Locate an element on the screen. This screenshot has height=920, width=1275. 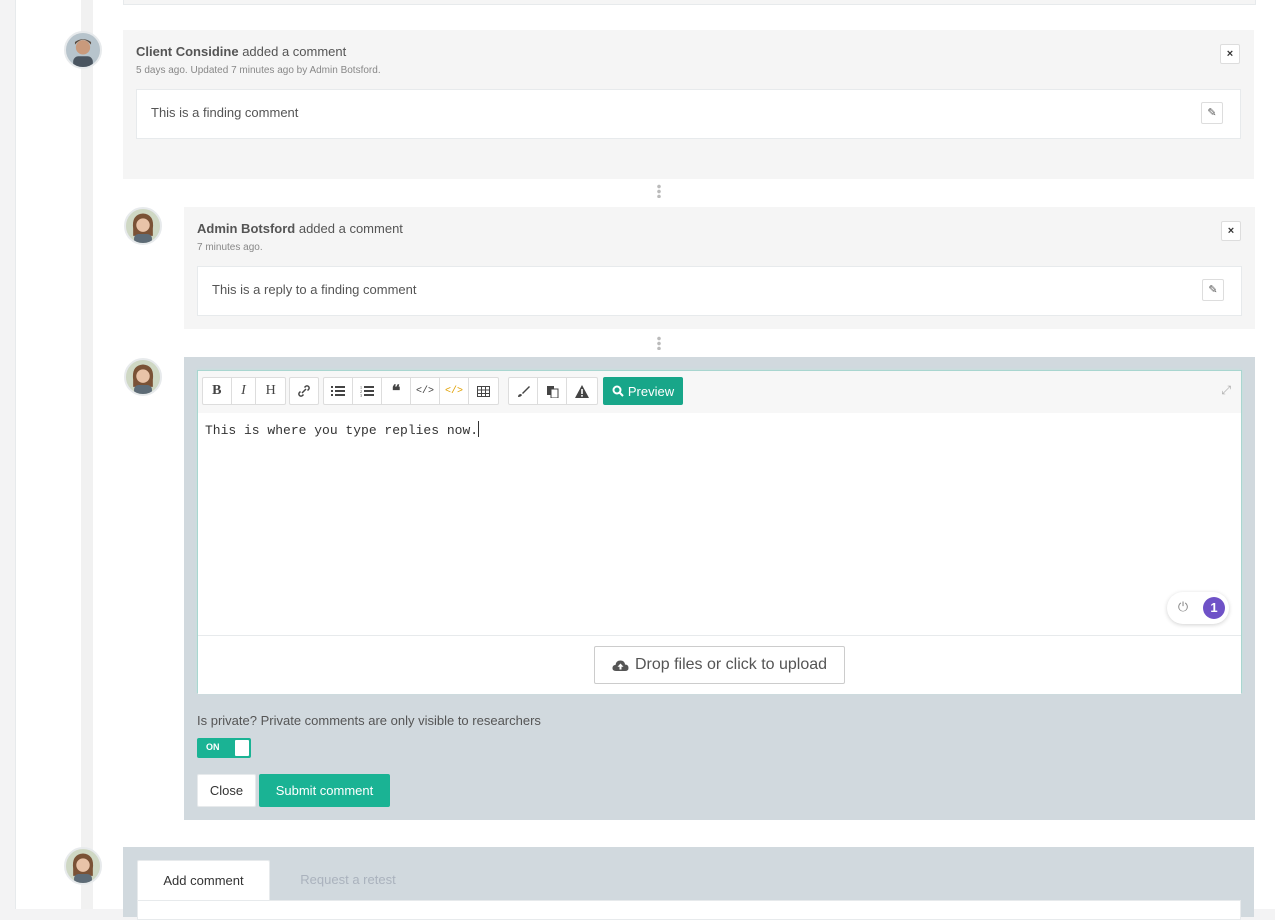
brush-button is located at coordinates (523, 391).